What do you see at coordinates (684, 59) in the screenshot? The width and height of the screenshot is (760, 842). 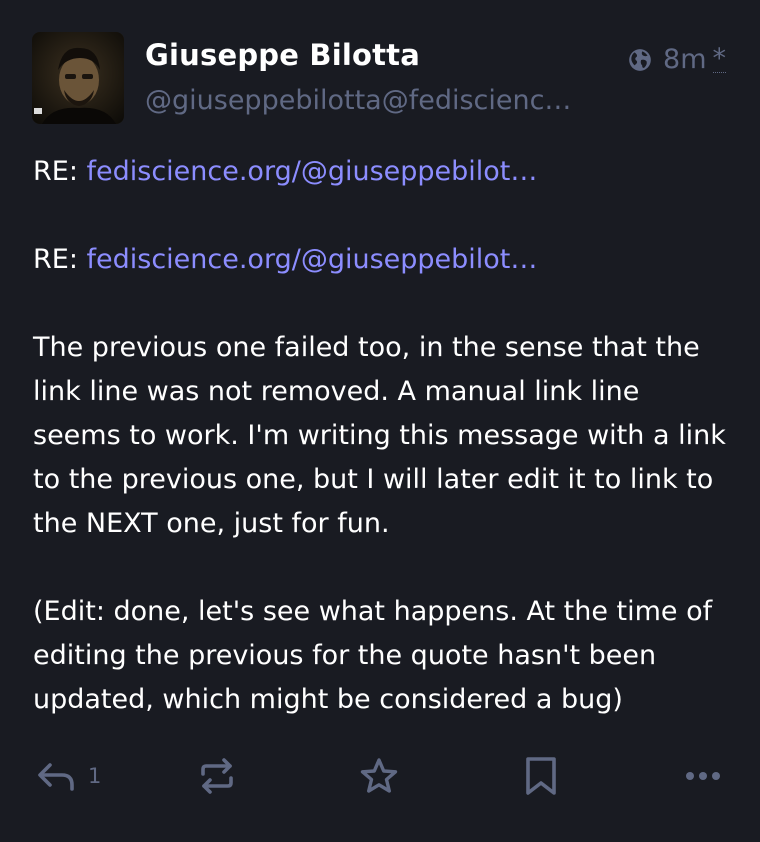 I see `timestamp: 8m` at bounding box center [684, 59].